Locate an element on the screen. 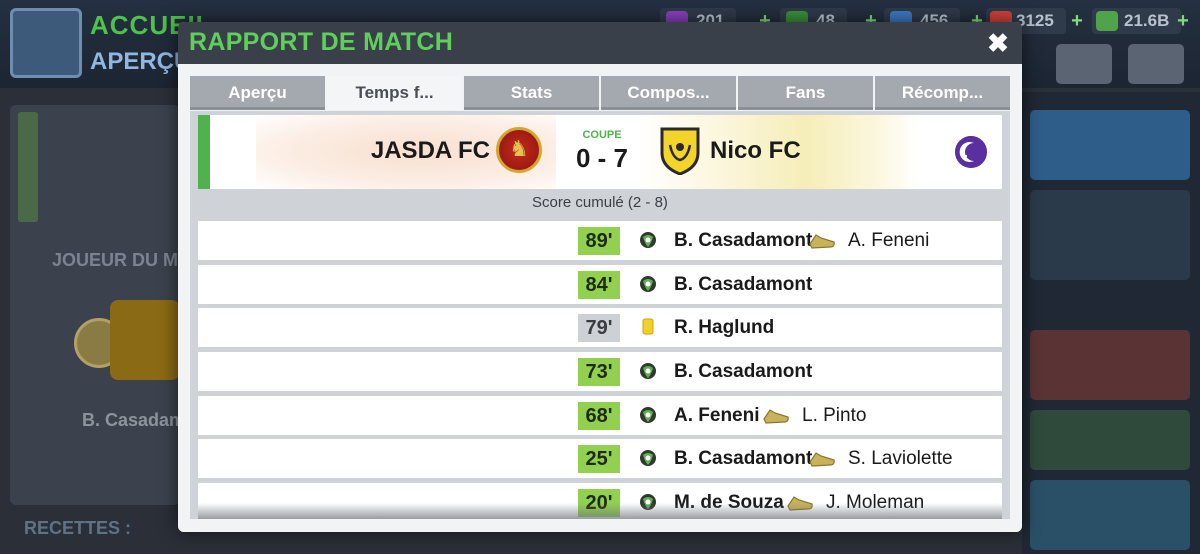  overview-subtitle: APERÇU is located at coordinates (140, 62).